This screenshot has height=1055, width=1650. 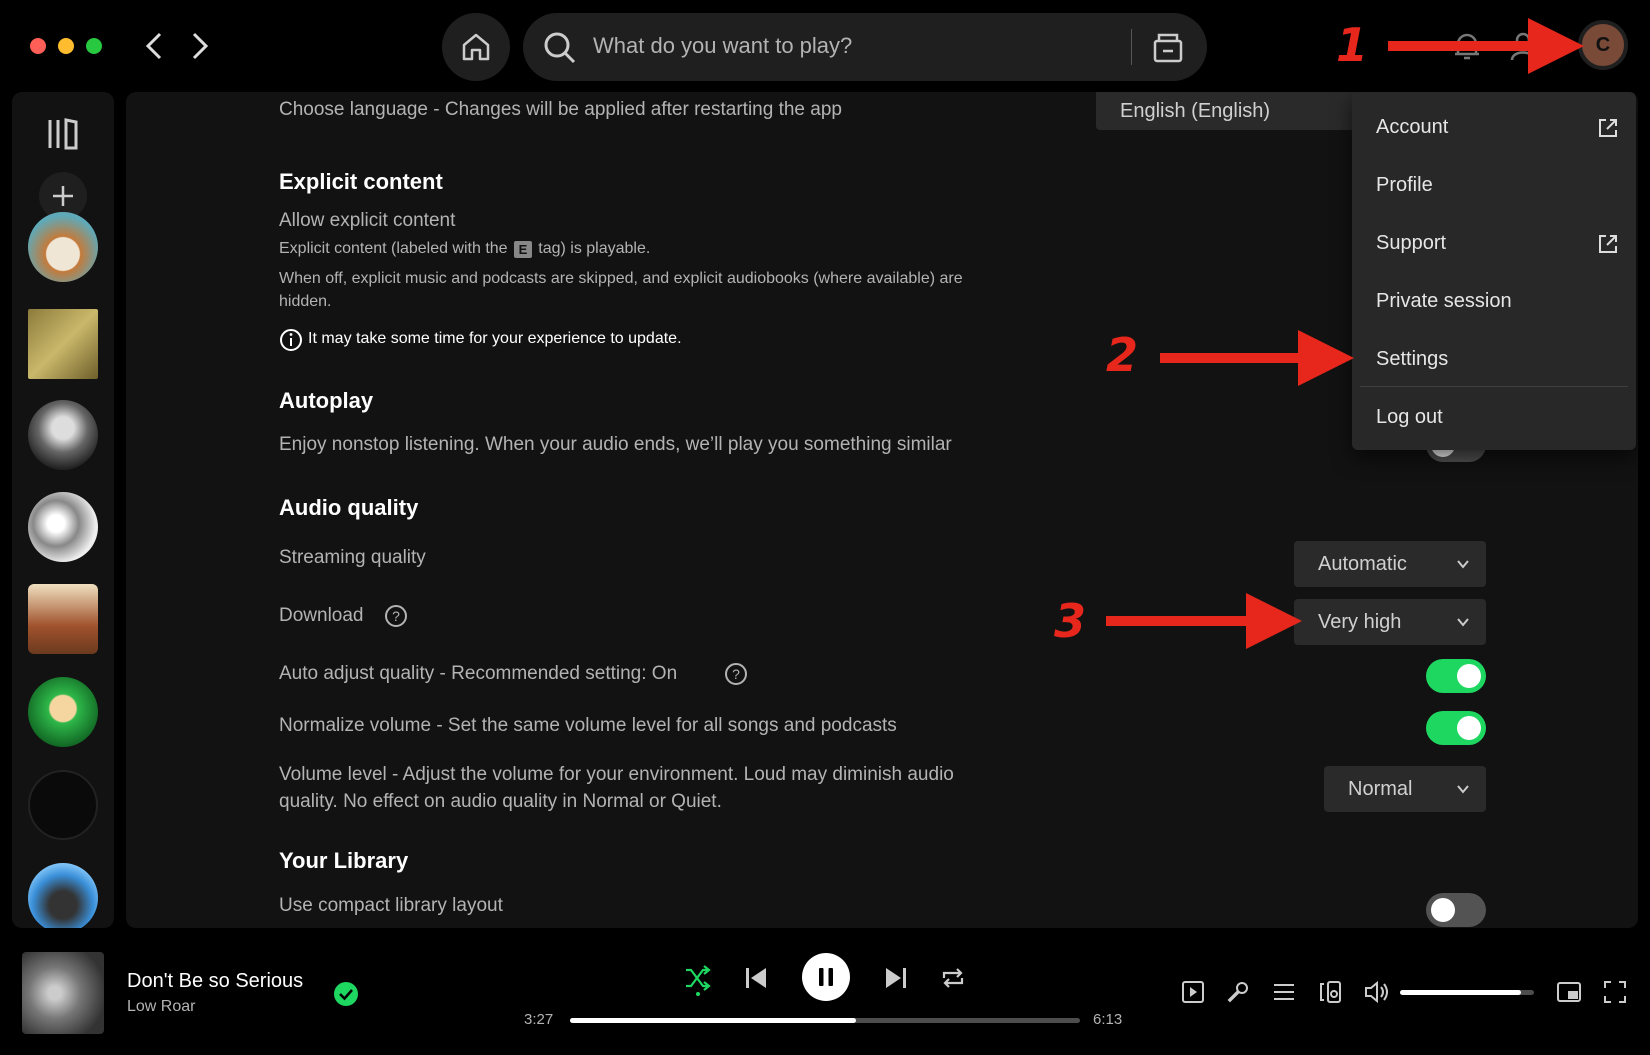 What do you see at coordinates (393, 248) in the screenshot?
I see `explicit-desc-a: Explicit content (labeled with the` at bounding box center [393, 248].